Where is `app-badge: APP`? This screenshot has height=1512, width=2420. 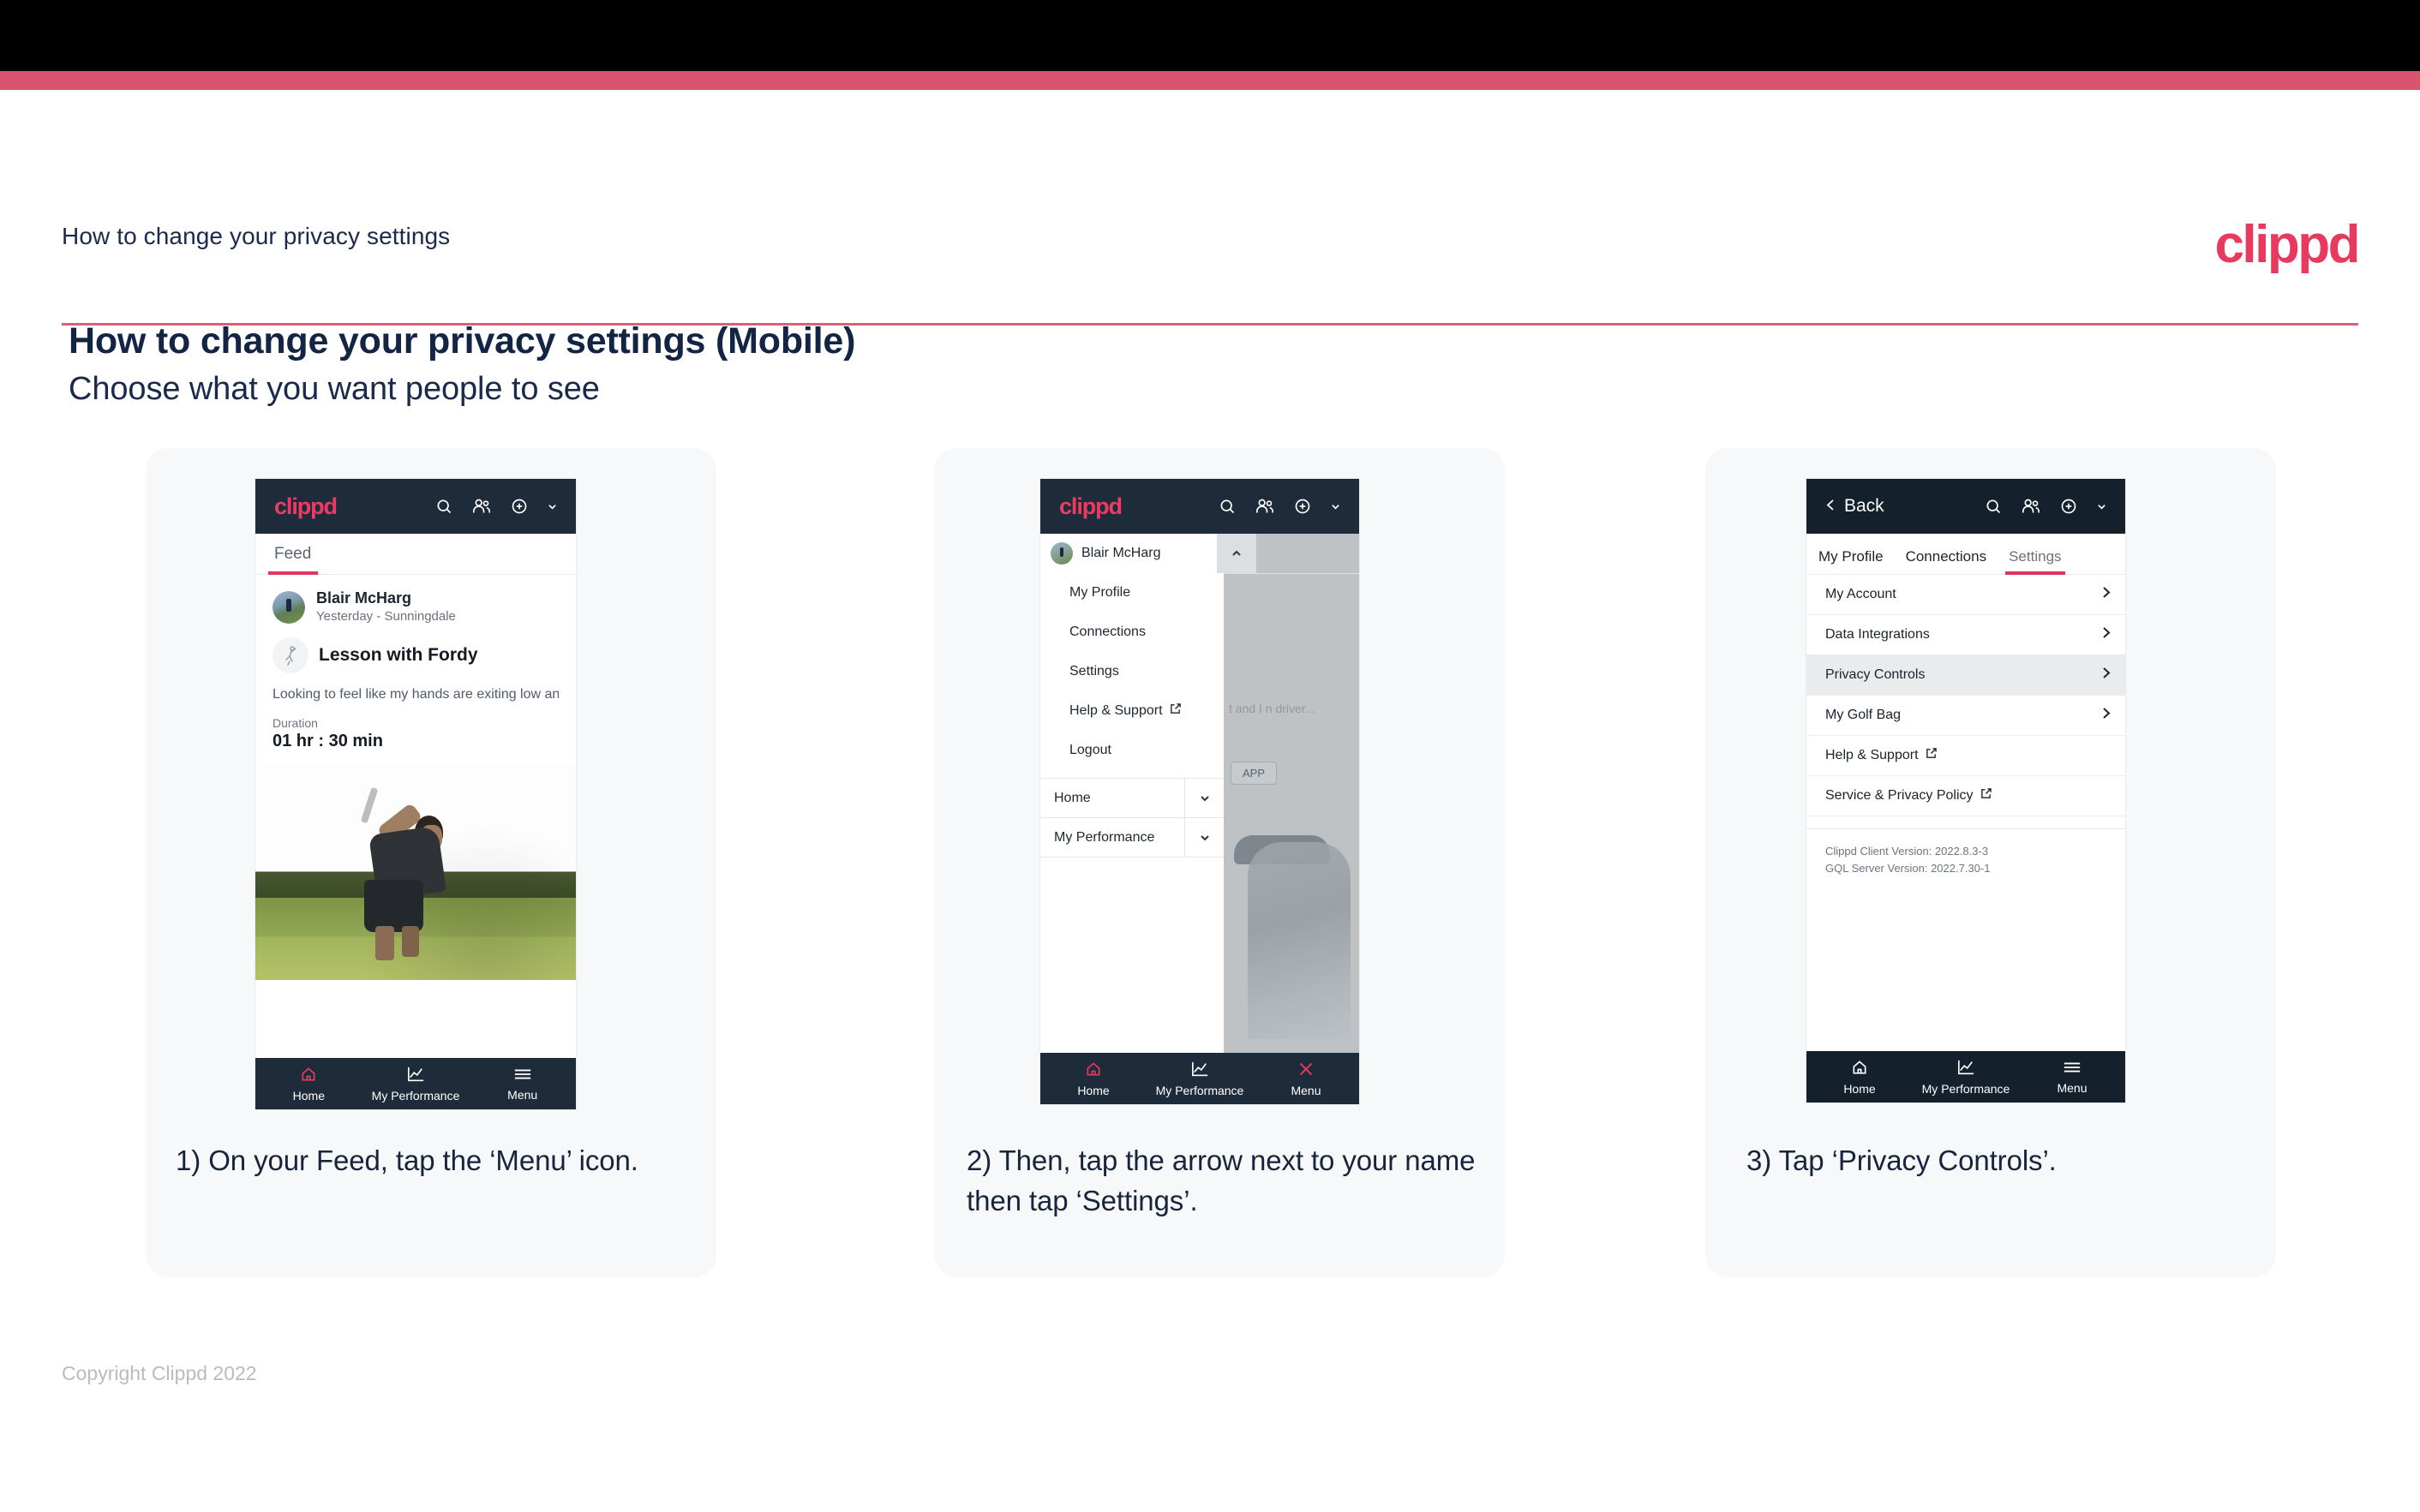
app-badge: APP is located at coordinates (1255, 774).